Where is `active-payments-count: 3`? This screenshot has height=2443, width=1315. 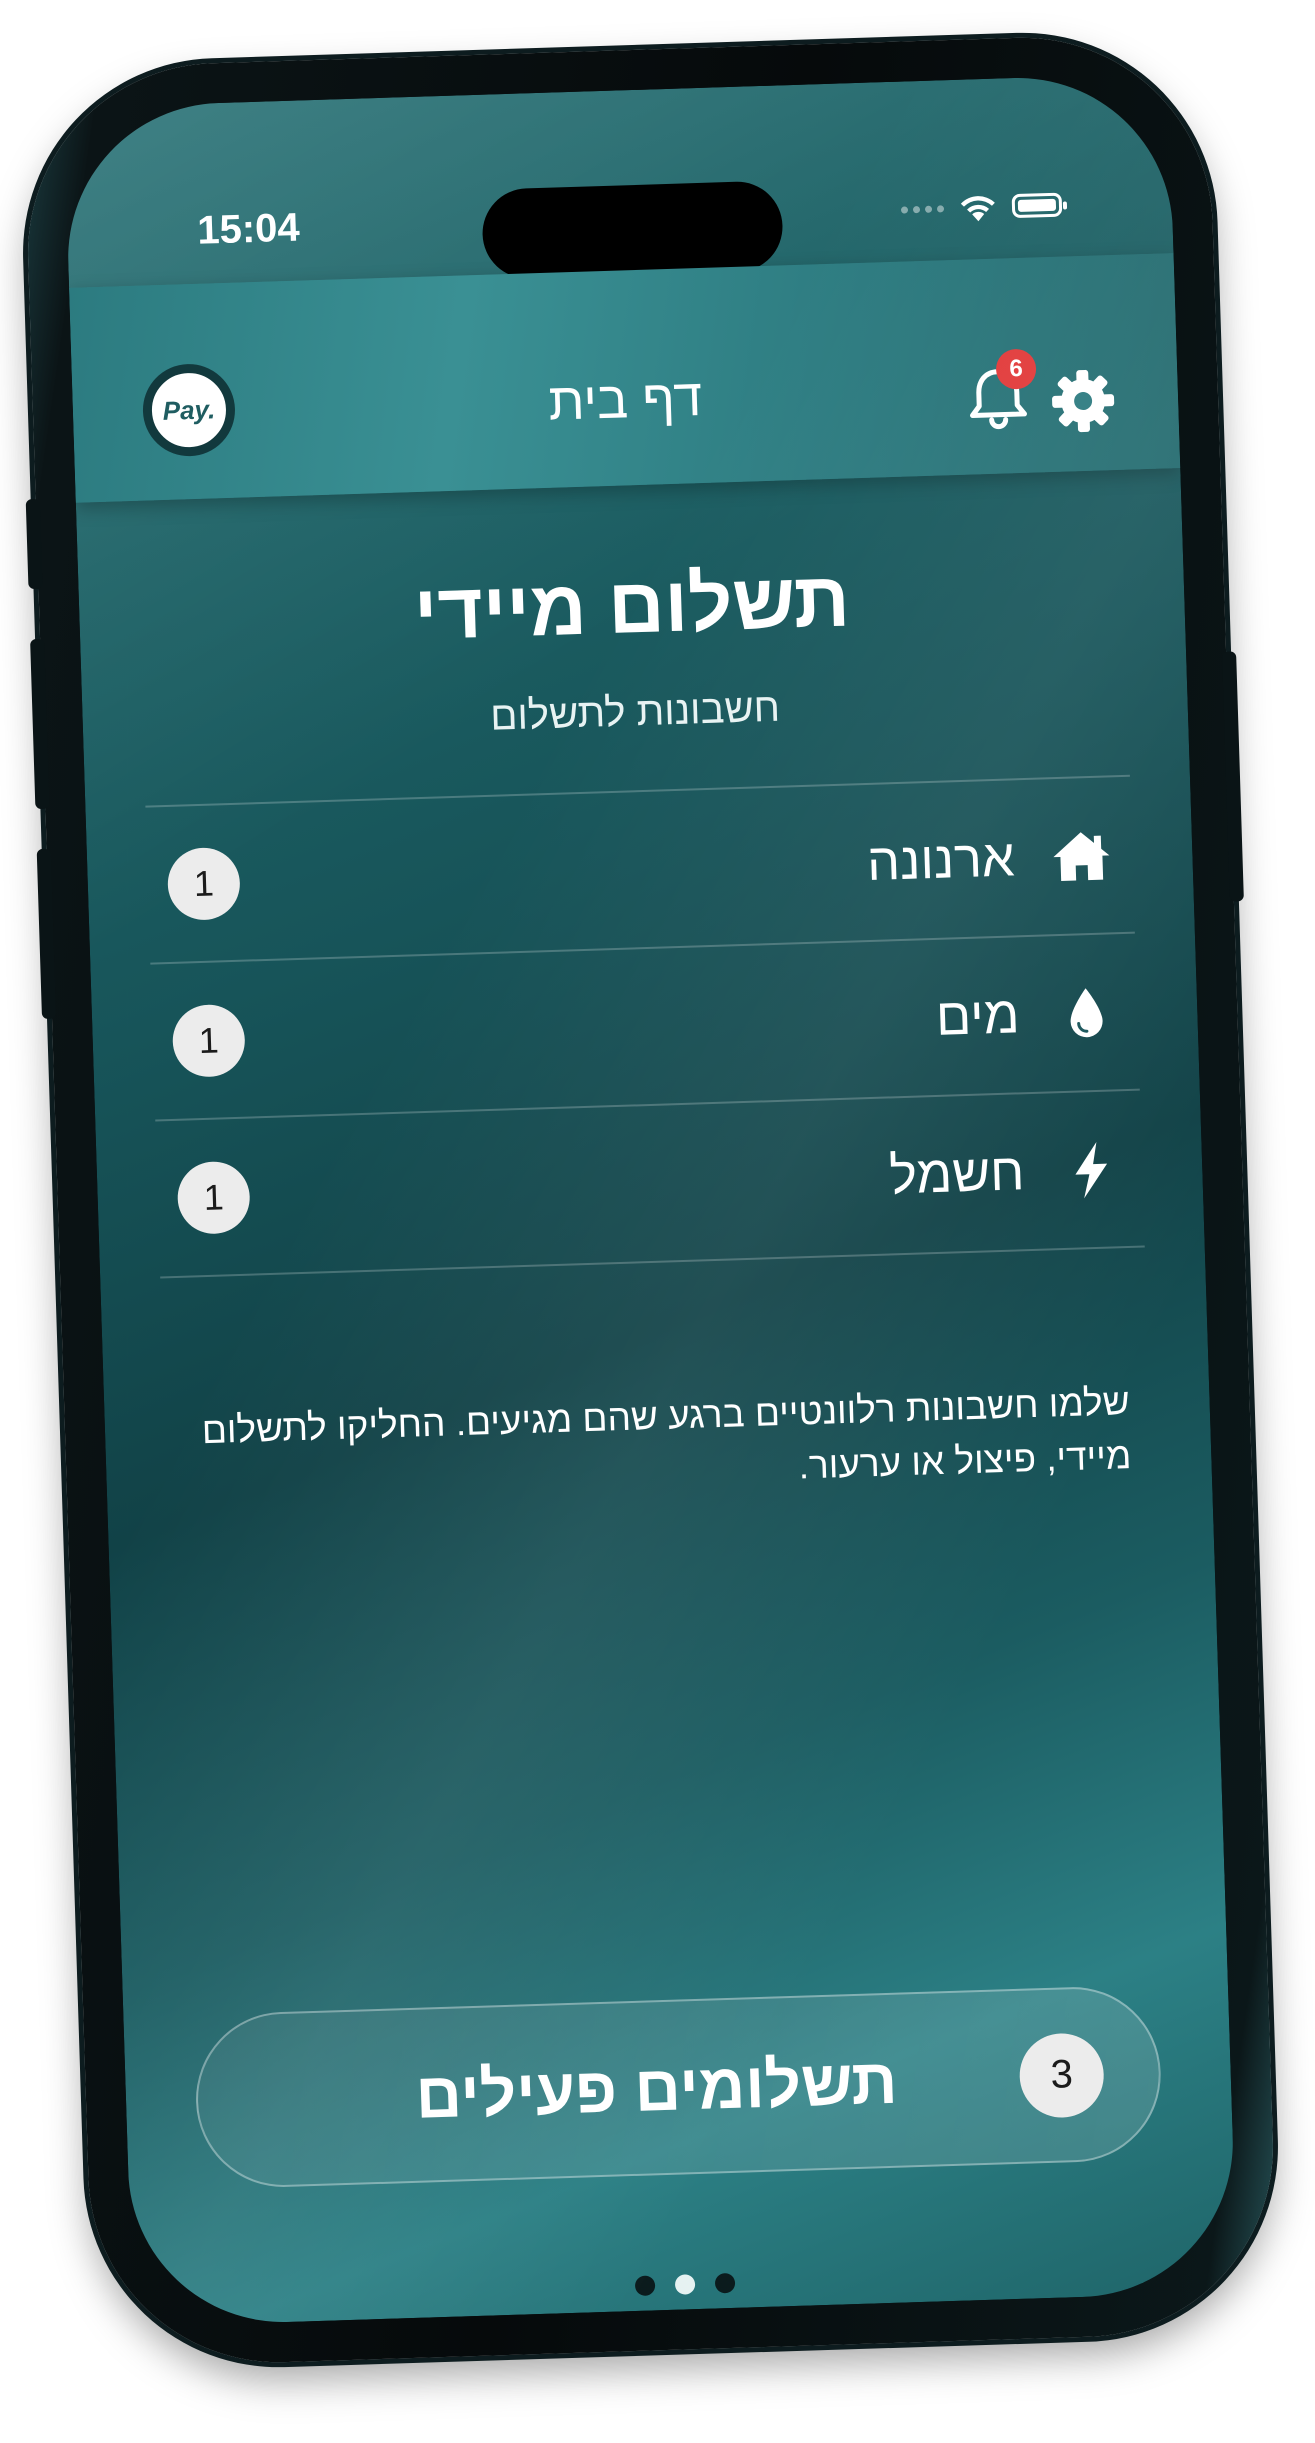
active-payments-count: 3 is located at coordinates (1061, 2075).